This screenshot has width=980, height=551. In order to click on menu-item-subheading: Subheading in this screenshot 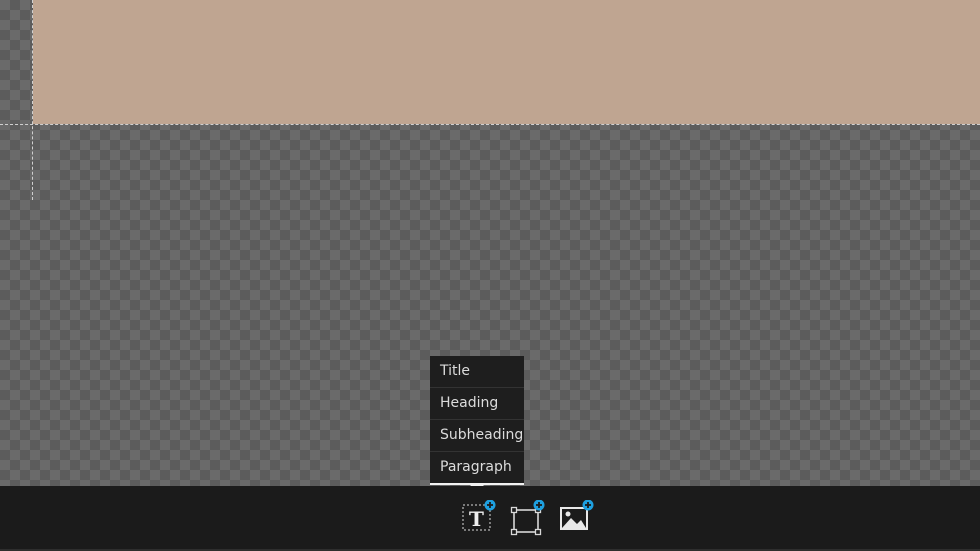, I will do `click(477, 435)`.